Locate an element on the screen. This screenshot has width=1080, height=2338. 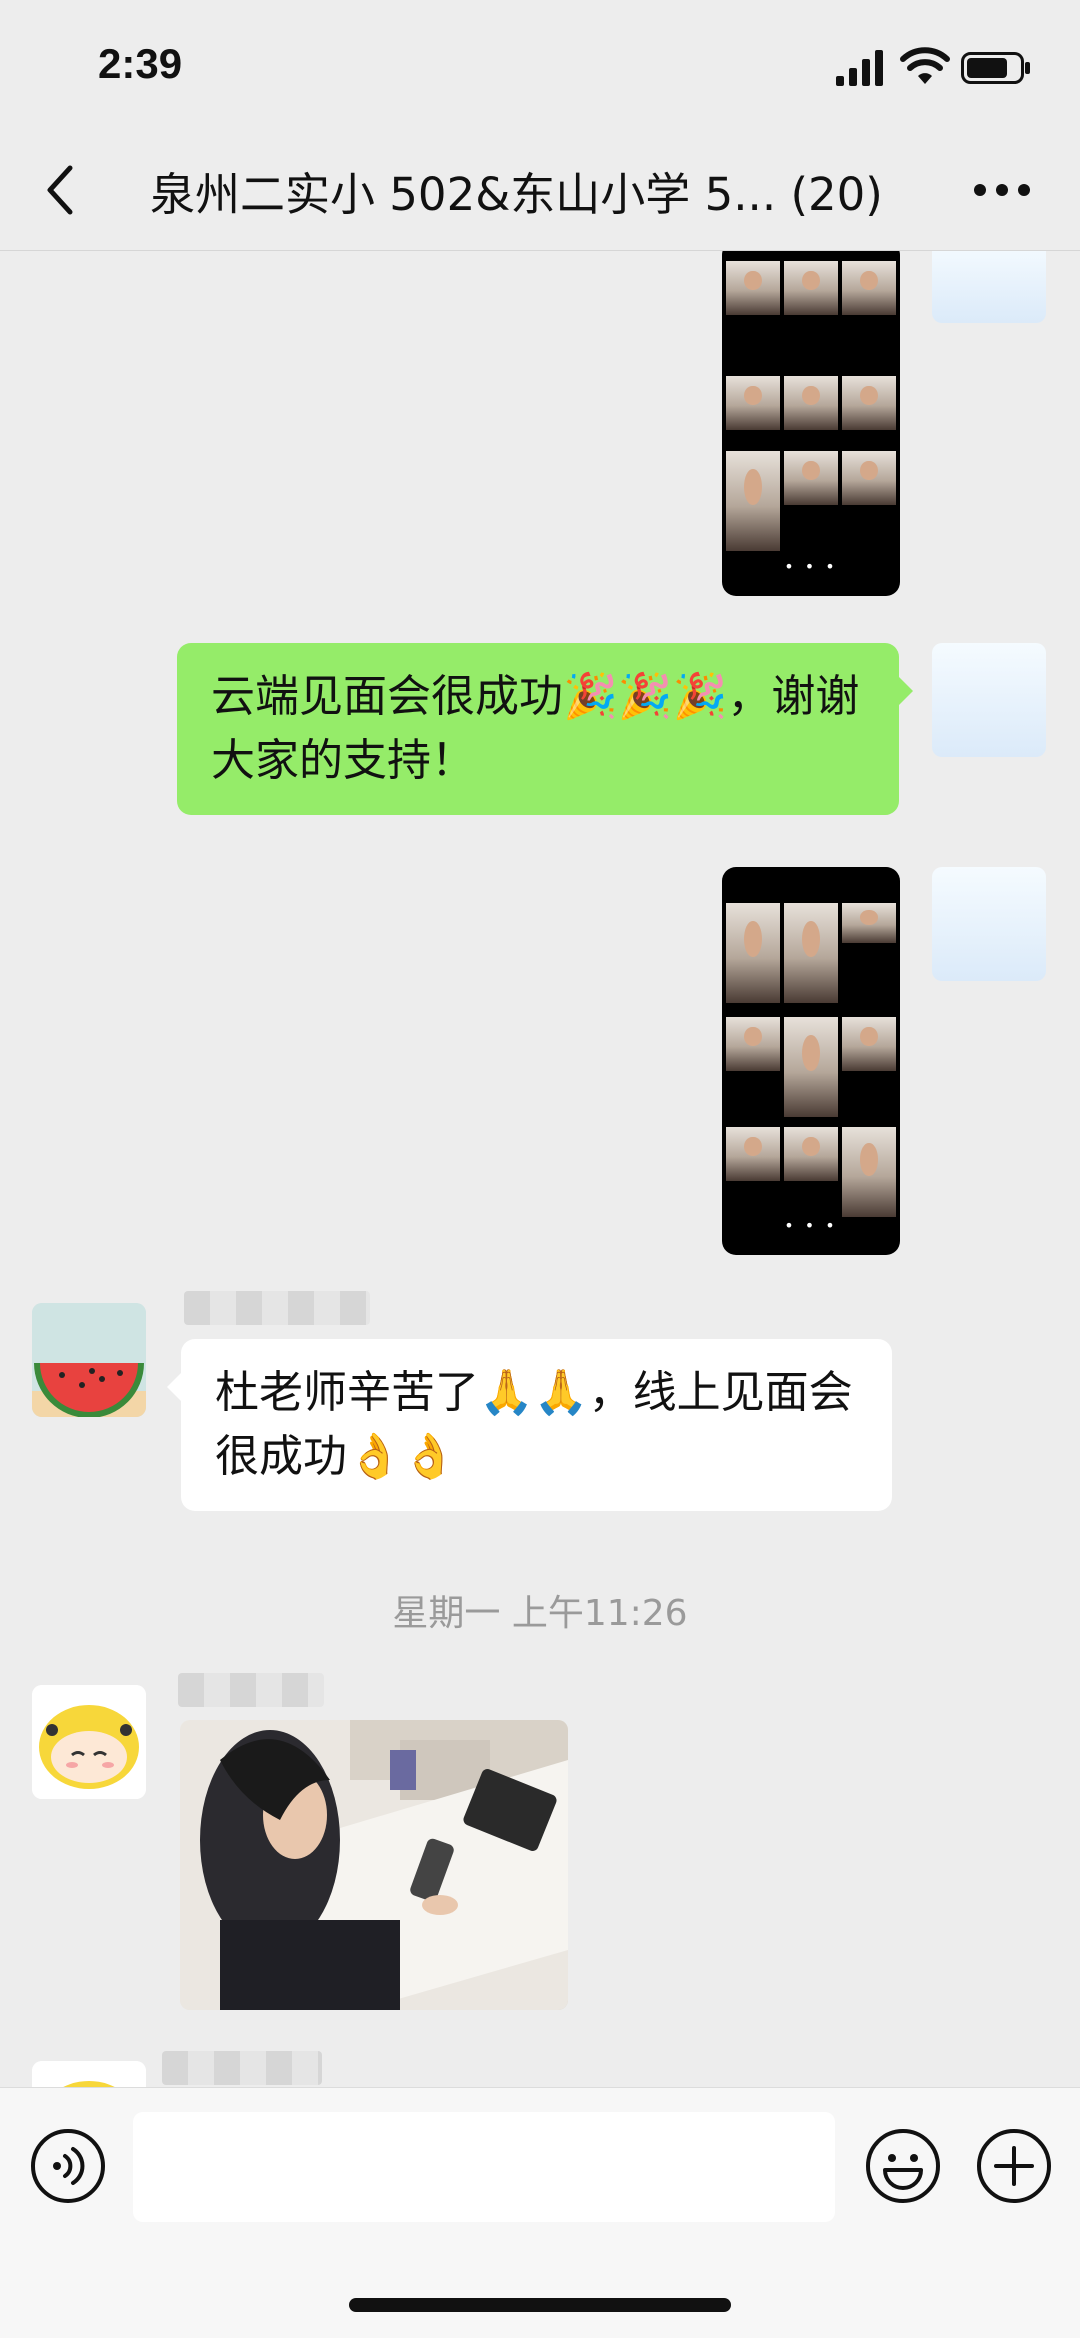
sent-message-text: 云端见面会很成功🎉🎉🎉，谢谢大家的支持！ is located at coordinates (535, 728).